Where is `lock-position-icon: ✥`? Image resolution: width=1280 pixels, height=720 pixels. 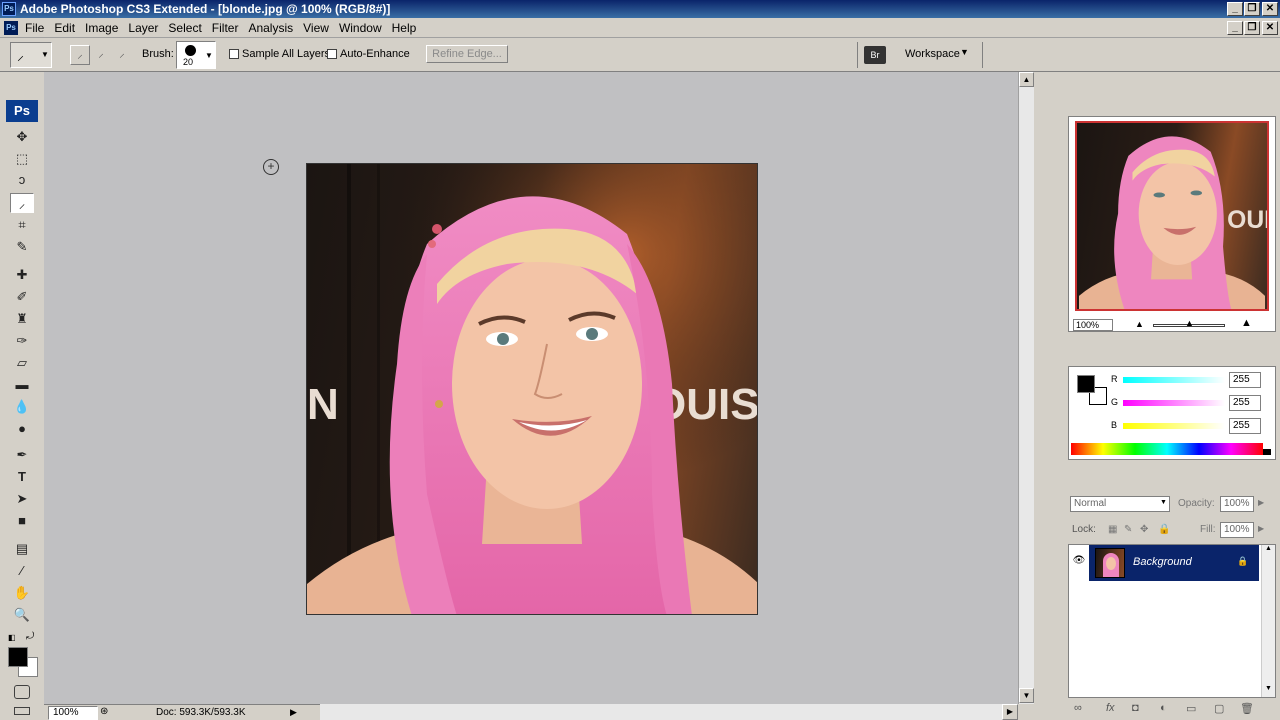
lock-position-icon: ✥ is located at coordinates (1144, 529).